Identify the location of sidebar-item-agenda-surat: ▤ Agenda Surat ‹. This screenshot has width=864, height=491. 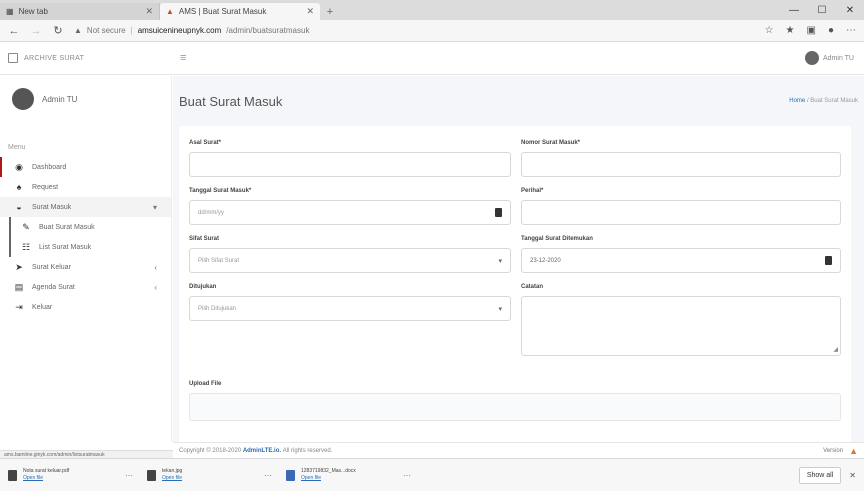
(85, 287).